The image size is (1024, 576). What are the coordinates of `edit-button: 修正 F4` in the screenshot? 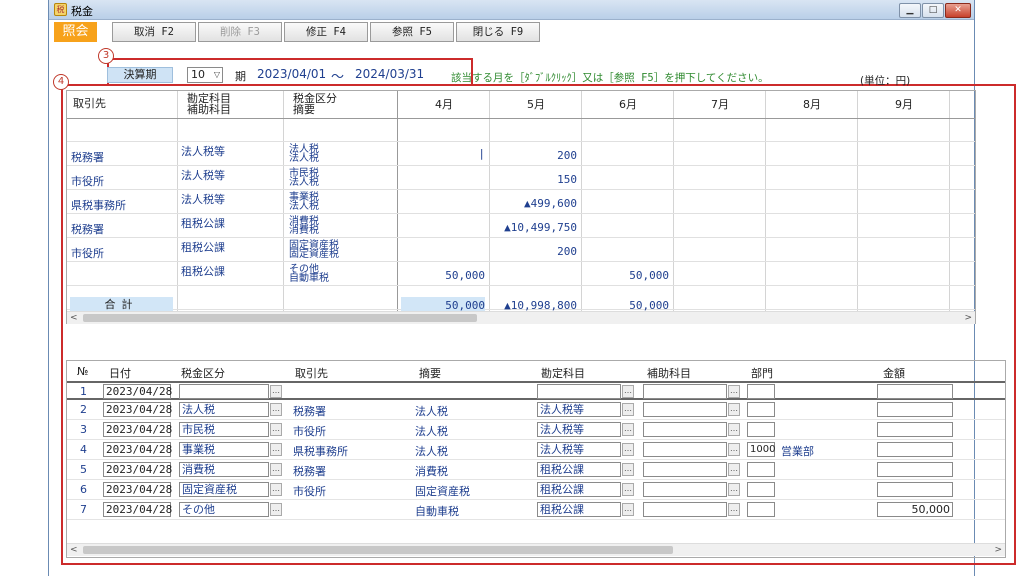 It's located at (326, 32).